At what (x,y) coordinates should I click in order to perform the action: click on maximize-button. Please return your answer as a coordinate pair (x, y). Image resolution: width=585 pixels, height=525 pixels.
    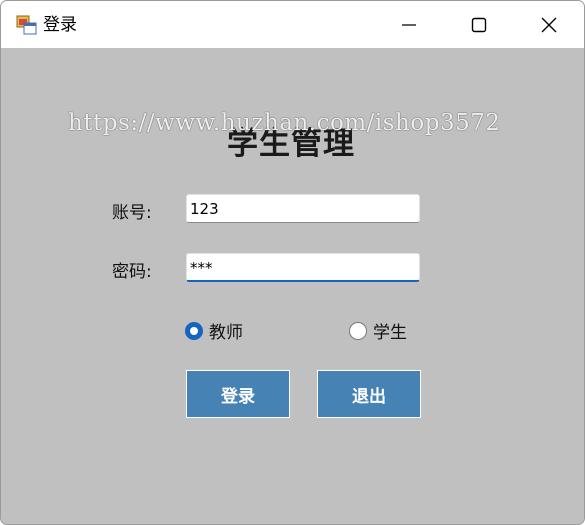
    Looking at the image, I should click on (479, 24).